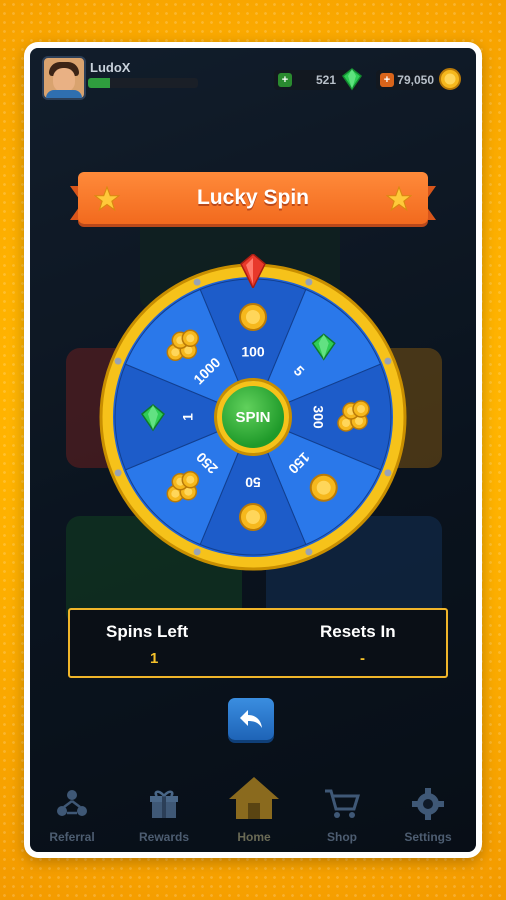 This screenshot has width=506, height=900. I want to click on bottom-nav: Referral Rewards Home Shop Settings, so click(253, 805).